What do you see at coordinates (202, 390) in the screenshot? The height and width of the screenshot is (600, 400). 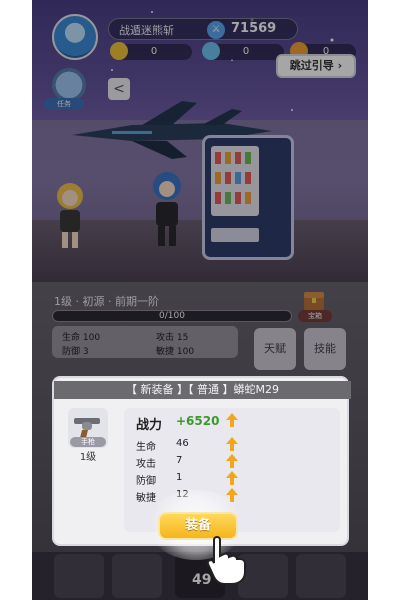 I see `modal-title: 【 新装备 】【 普通 】蟒蛇M29` at bounding box center [202, 390].